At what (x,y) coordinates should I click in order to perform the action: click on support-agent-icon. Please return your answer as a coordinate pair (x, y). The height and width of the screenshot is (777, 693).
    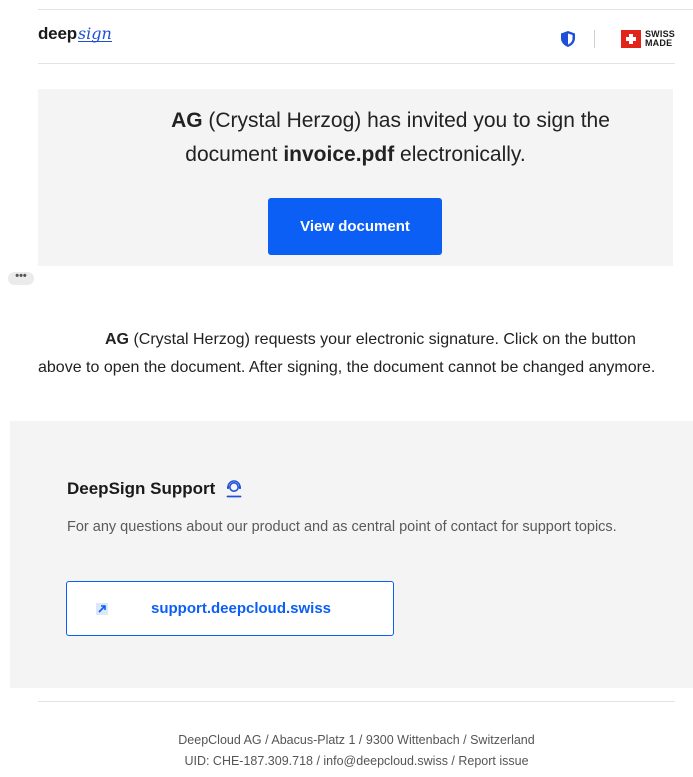
    Looking at the image, I should click on (234, 489).